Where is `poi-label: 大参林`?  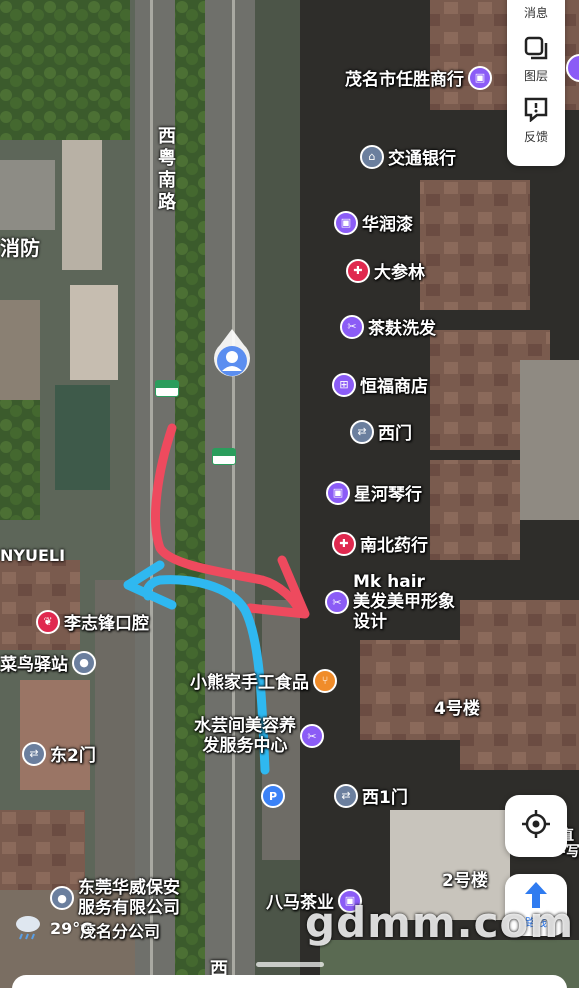 poi-label: 大参林 is located at coordinates (399, 273).